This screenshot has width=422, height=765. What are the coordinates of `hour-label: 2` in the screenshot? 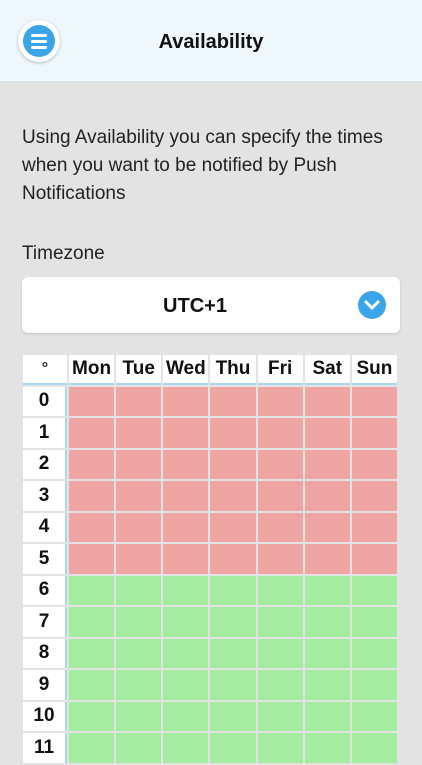 It's located at (45, 464).